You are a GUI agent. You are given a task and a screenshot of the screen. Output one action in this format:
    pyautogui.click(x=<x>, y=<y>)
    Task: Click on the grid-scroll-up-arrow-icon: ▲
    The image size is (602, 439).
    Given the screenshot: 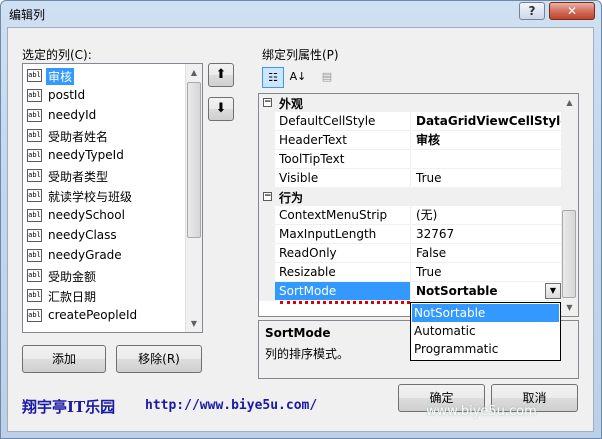 What is the action you would take?
    pyautogui.click(x=569, y=102)
    